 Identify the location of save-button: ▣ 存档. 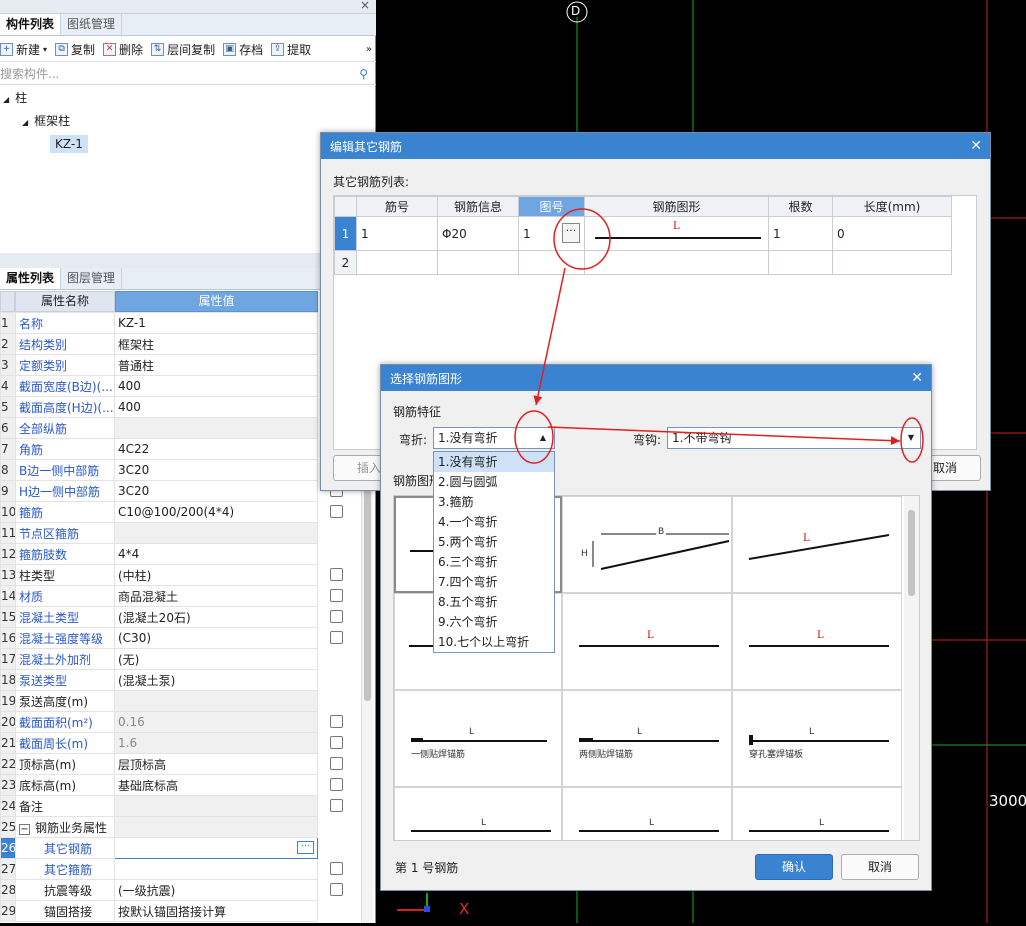
(243, 49).